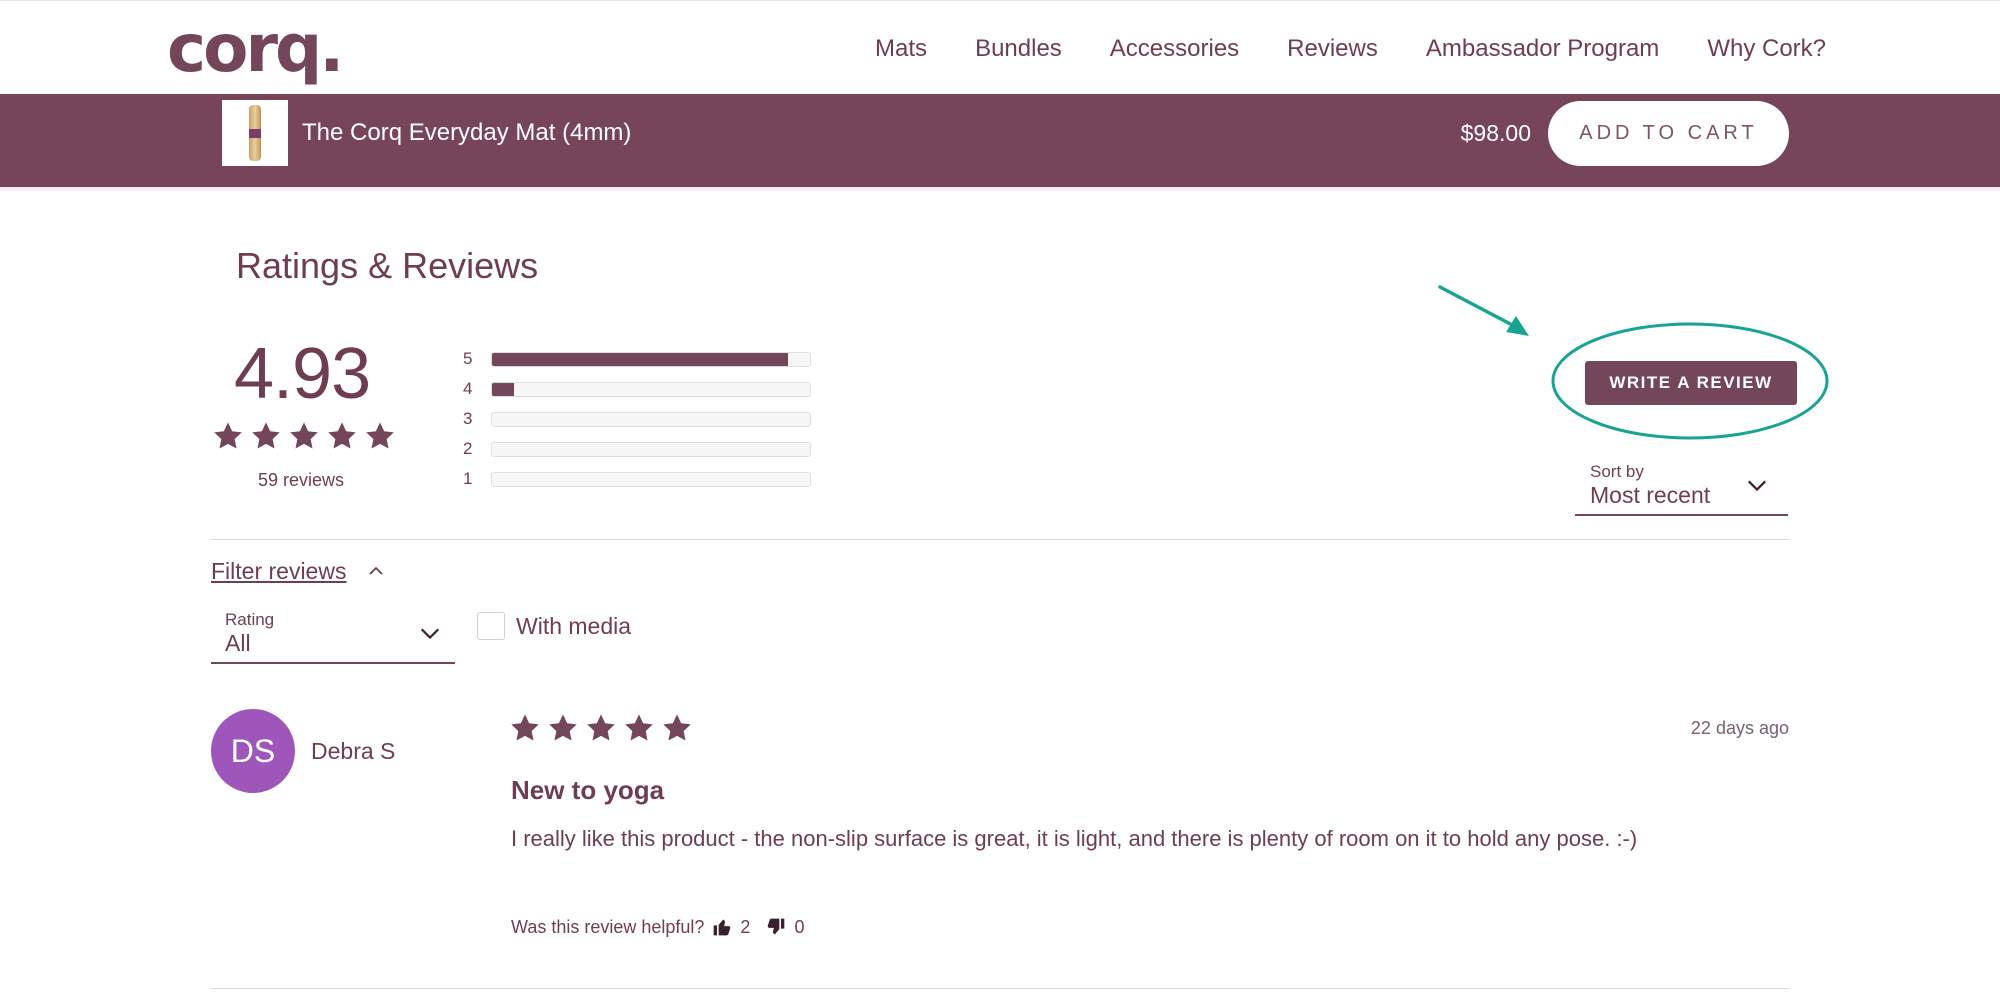 This screenshot has width=2000, height=999. Describe the element at coordinates (1517, 326) in the screenshot. I see `annotation-arrow-head` at that location.